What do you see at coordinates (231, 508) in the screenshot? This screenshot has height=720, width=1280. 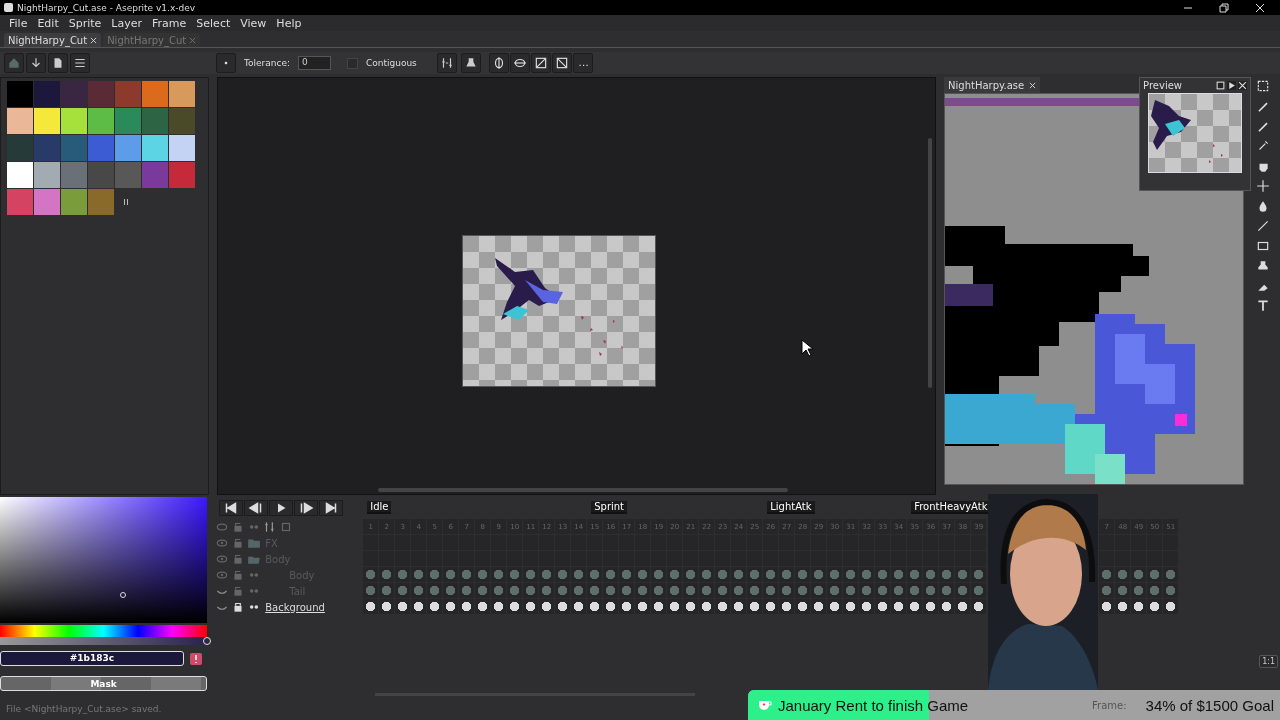 I see `first-frame-icon` at bounding box center [231, 508].